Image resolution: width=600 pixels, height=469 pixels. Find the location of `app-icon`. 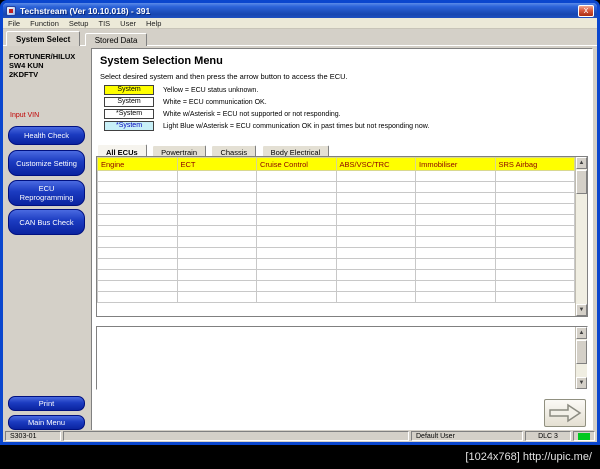

app-icon is located at coordinates (11, 10).